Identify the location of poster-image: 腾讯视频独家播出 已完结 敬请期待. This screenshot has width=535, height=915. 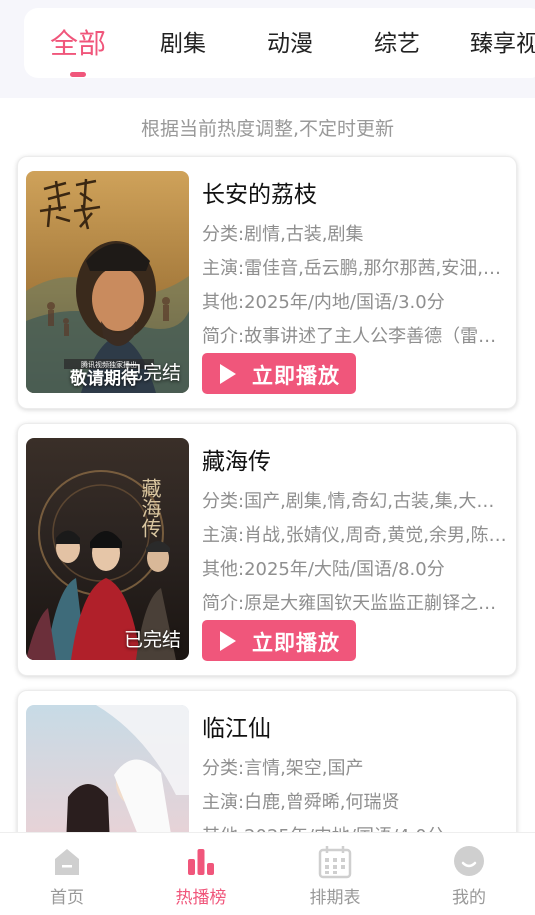
(107, 282).